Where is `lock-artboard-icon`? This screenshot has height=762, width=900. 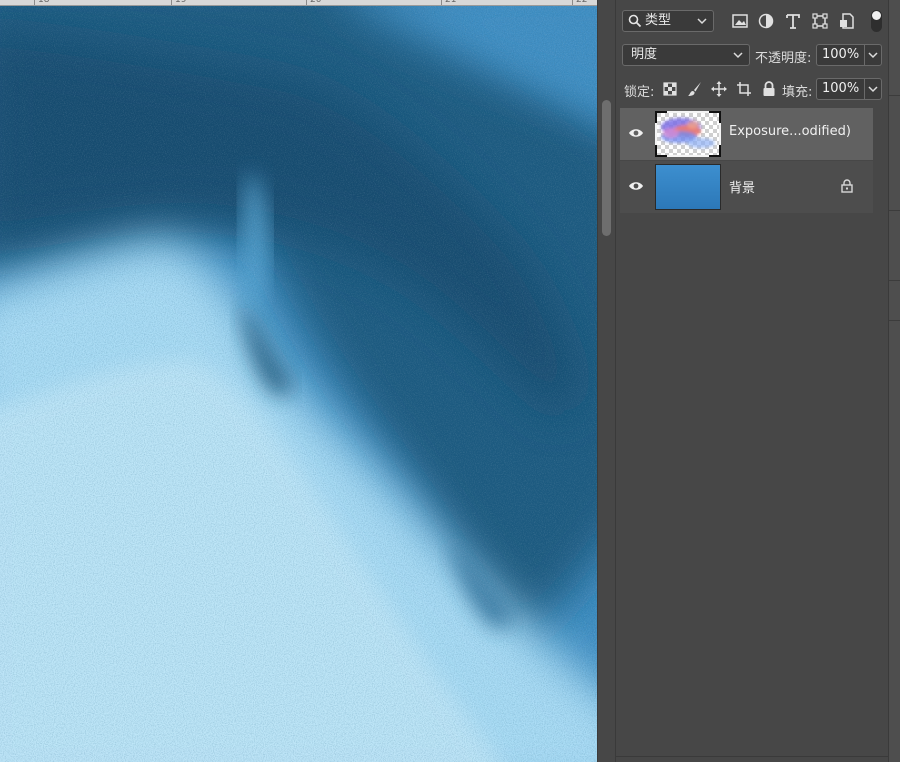
lock-artboard-icon is located at coordinates (744, 89).